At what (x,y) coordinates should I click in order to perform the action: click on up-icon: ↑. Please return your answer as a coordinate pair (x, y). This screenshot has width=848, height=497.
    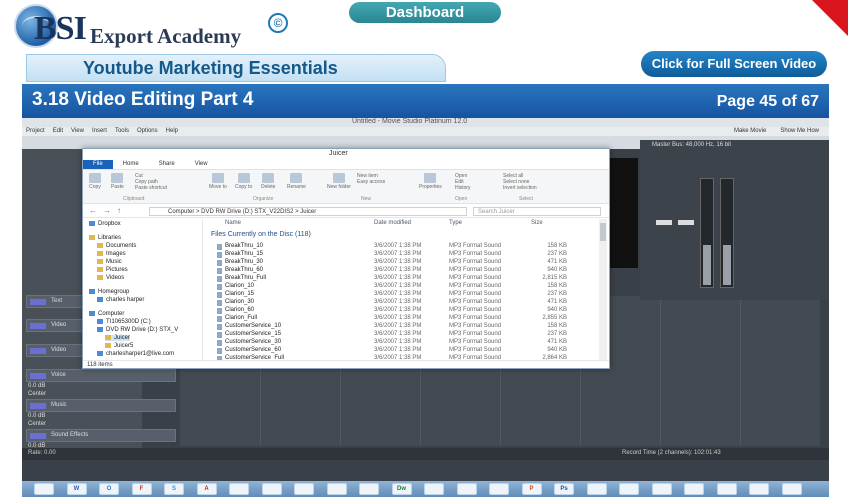
    Looking at the image, I should click on (119, 210).